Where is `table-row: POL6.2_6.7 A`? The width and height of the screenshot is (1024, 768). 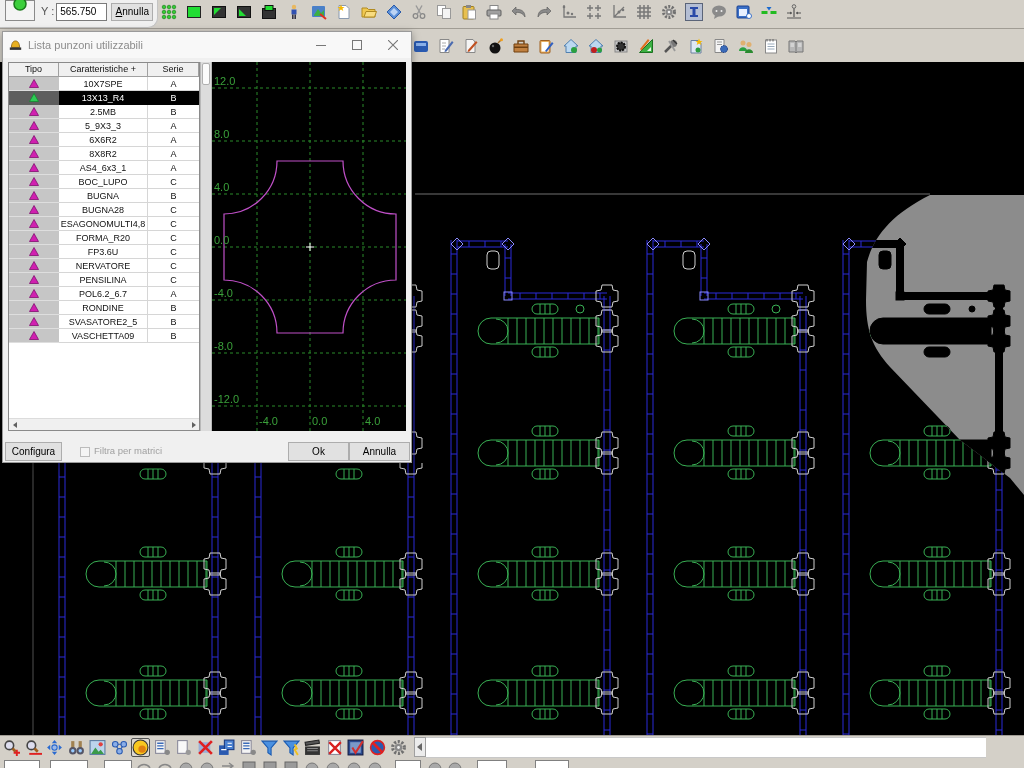 table-row: POL6.2_6.7 A is located at coordinates (104, 294).